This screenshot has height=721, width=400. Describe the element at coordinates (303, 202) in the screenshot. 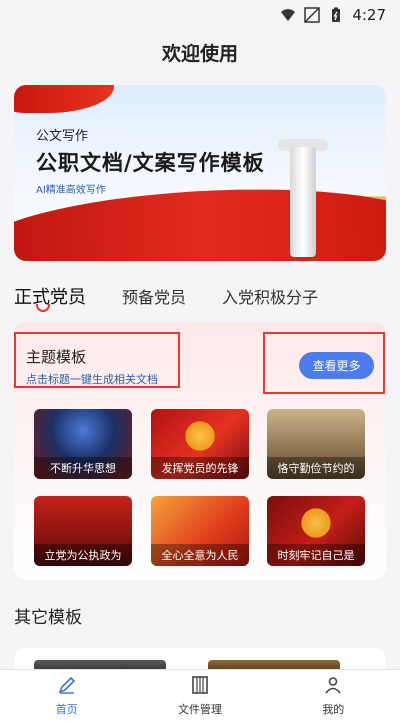

I see `huabiao-pillar-decoration` at that location.